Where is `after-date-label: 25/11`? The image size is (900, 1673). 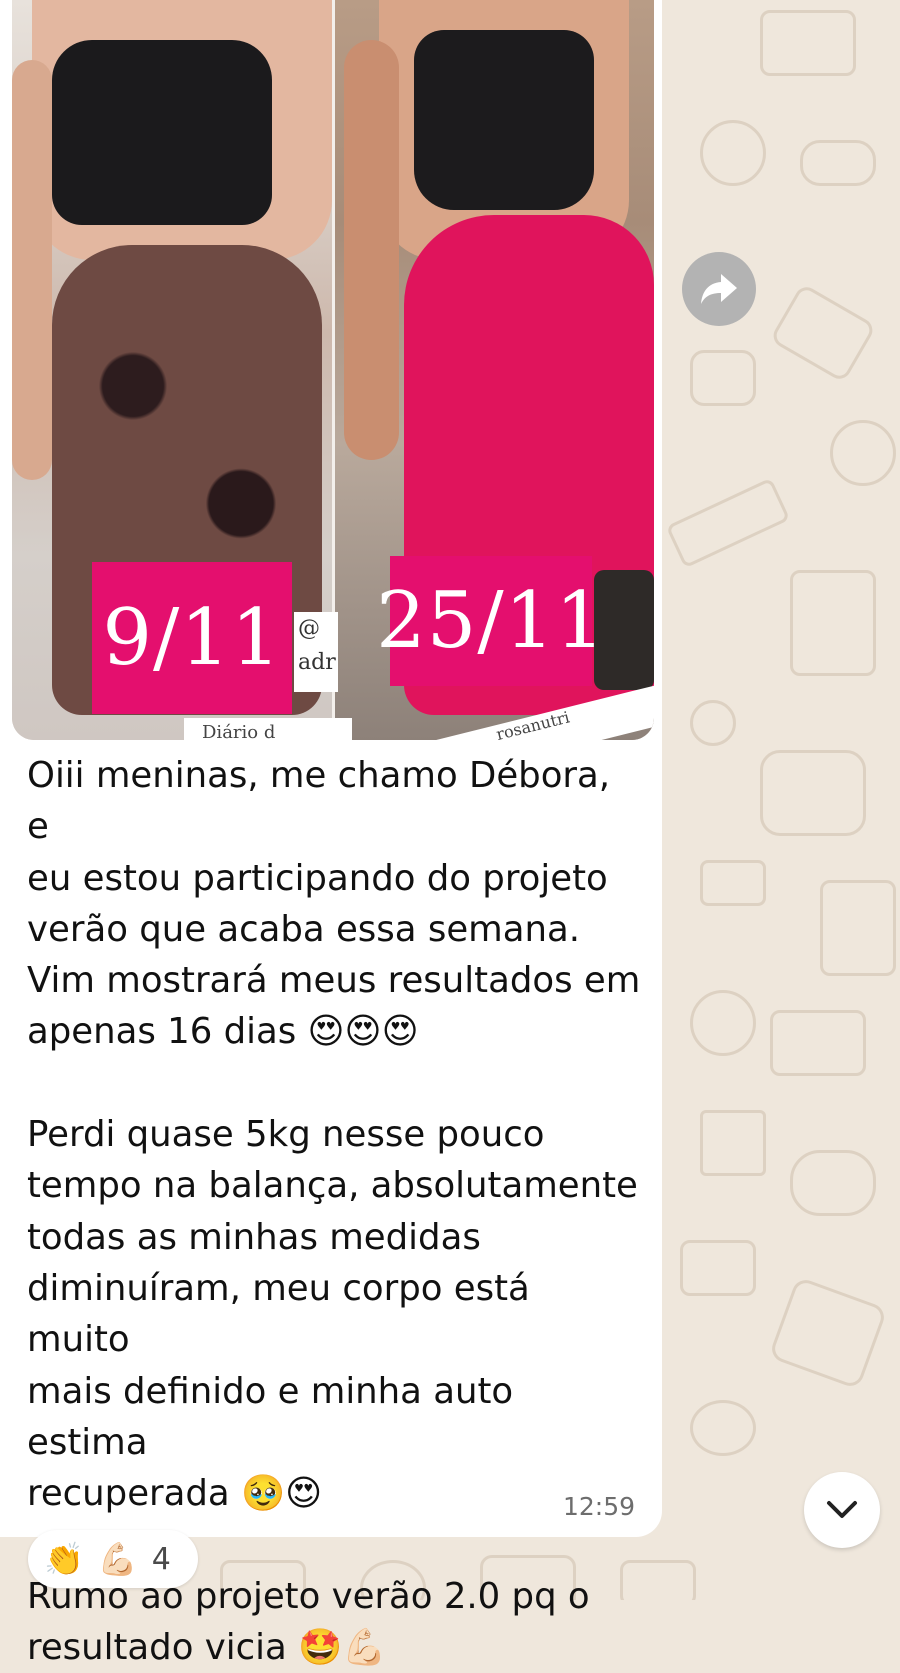 after-date-label: 25/11 is located at coordinates (490, 621).